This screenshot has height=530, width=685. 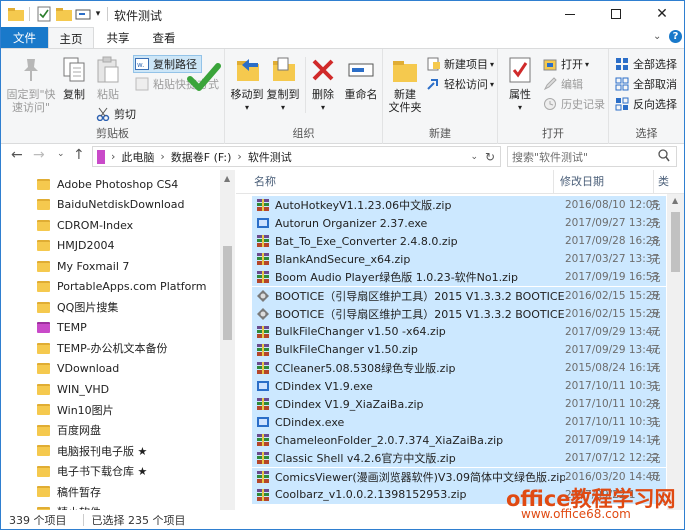 What do you see at coordinates (459, 422) in the screenshot?
I see `file-row: CDindex.exe 2017/10/11 10:31 元` at bounding box center [459, 422].